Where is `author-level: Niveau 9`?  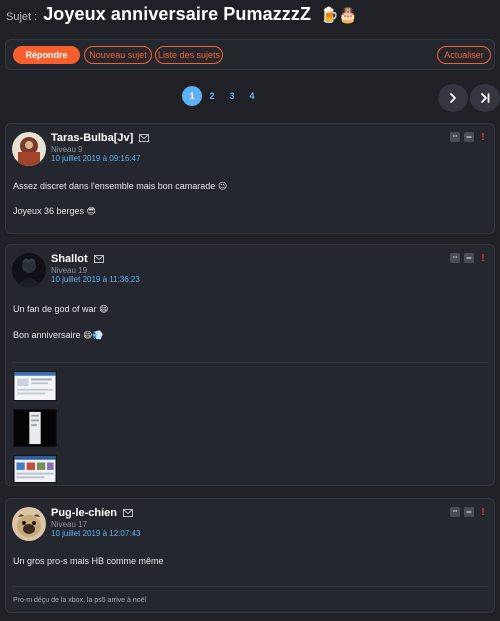
author-level: Niveau 9 is located at coordinates (67, 149).